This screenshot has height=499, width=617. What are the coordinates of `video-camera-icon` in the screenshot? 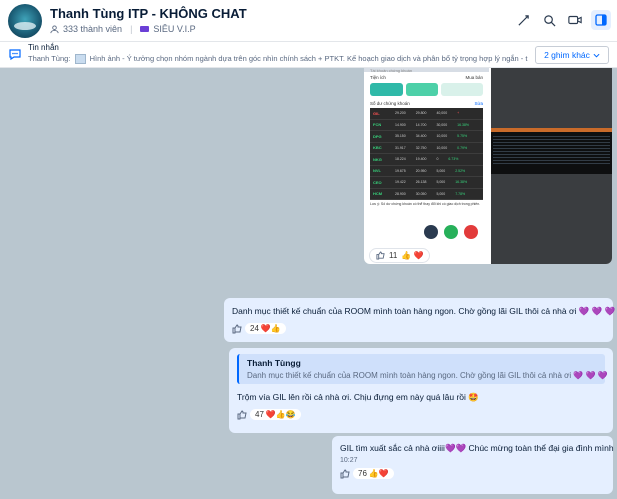 It's located at (575, 20).